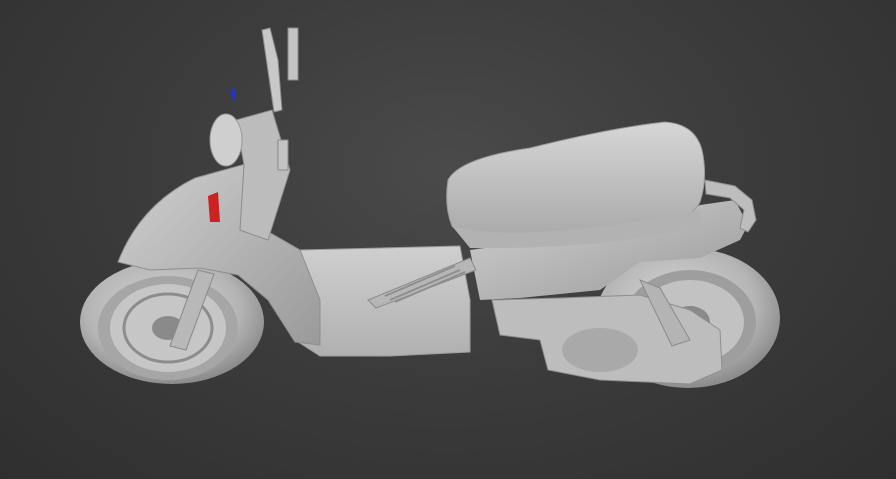 The width and height of the screenshot is (896, 479). What do you see at coordinates (226, 126) in the screenshot?
I see `mirror` at bounding box center [226, 126].